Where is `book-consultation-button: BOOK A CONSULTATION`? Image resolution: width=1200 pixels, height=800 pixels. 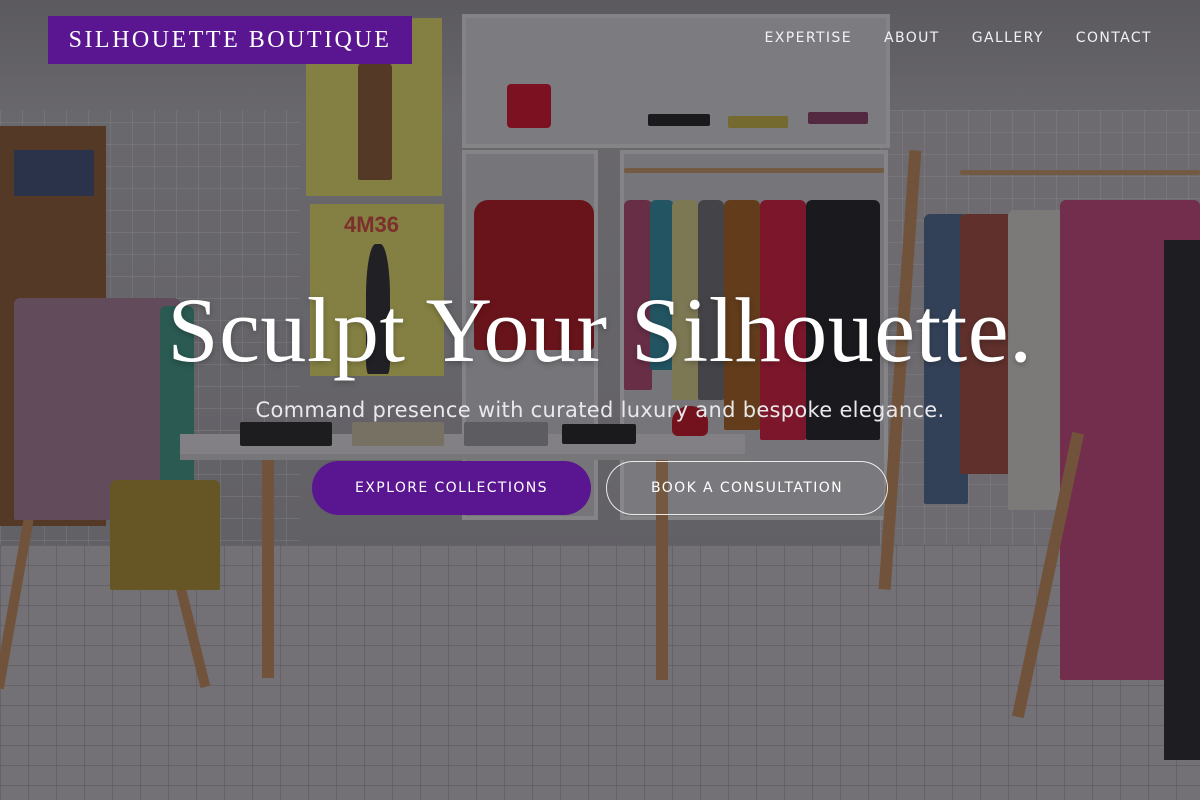 book-consultation-button: BOOK A CONSULTATION is located at coordinates (747, 488).